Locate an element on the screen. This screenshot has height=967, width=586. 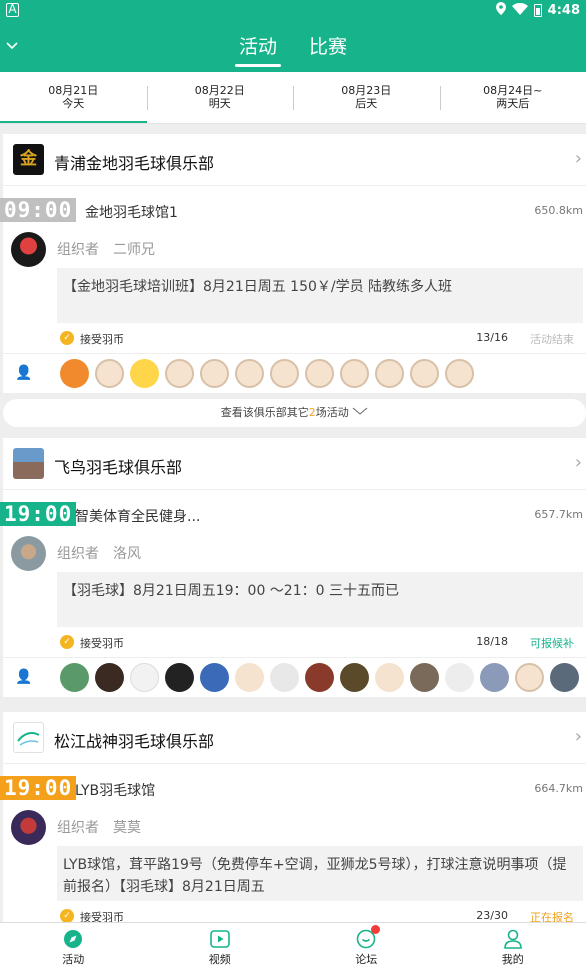
date-tab-tomorrow: 08月22日 明天 is located at coordinates (220, 97).